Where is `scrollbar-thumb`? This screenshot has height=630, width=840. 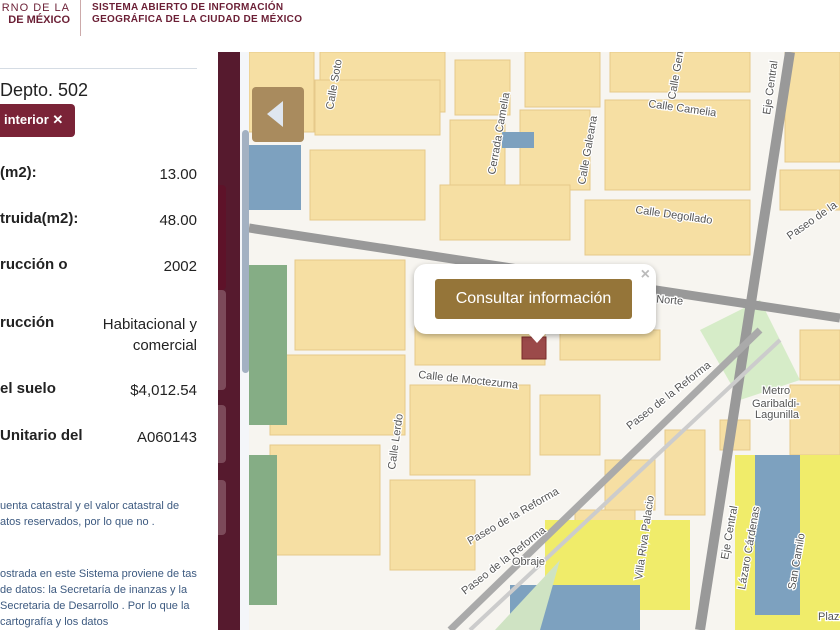 scrollbar-thumb is located at coordinates (245, 251).